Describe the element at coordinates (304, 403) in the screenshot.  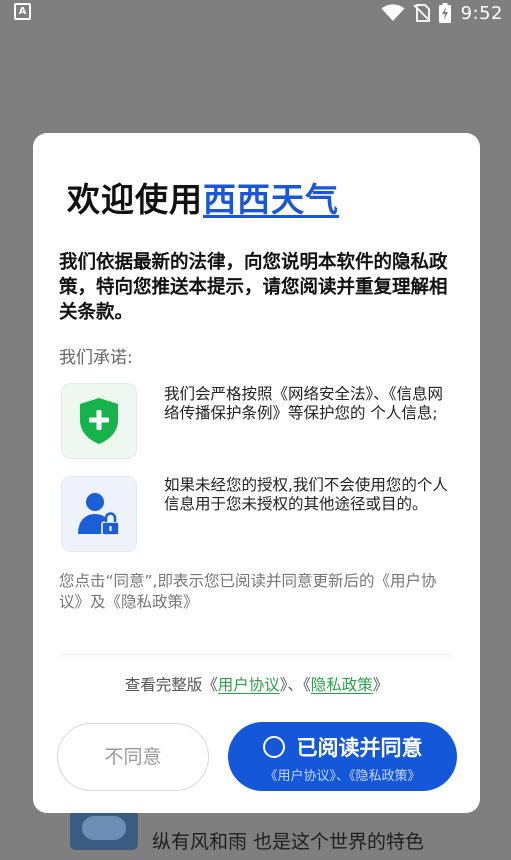
I see `feature-text: 我们会严格按照《网络安全法》、《信息网络传播保护条例》等保护您的 个人信息;` at that location.